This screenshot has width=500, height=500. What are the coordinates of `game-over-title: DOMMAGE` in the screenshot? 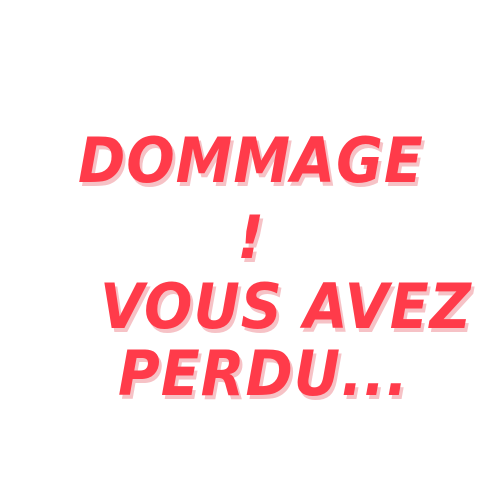 It's located at (251, 160).